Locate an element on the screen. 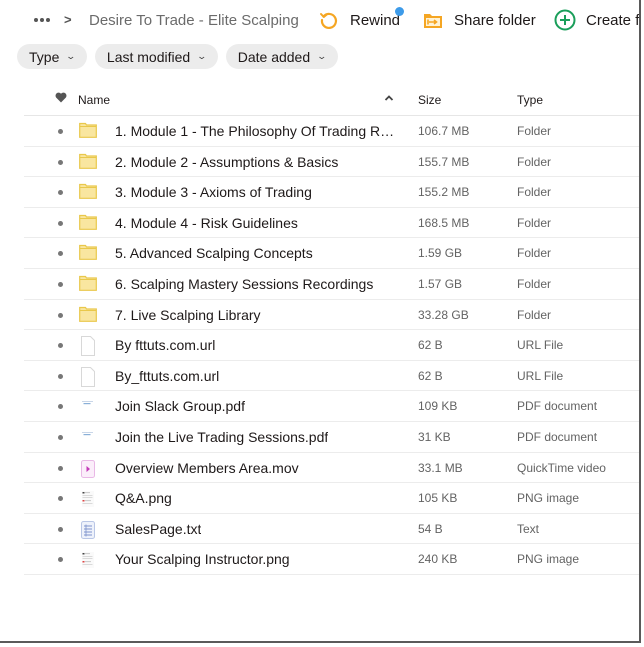 The image size is (644, 647). sort-ascending-icon is located at coordinates (389, 98).